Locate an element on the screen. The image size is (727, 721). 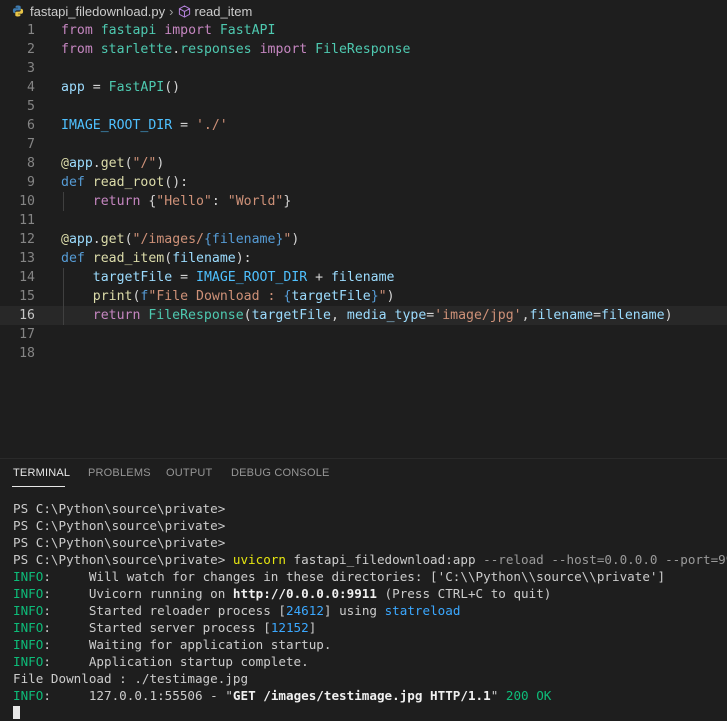
tab-debug-console: DEBUG CONSOLE is located at coordinates (280, 473).